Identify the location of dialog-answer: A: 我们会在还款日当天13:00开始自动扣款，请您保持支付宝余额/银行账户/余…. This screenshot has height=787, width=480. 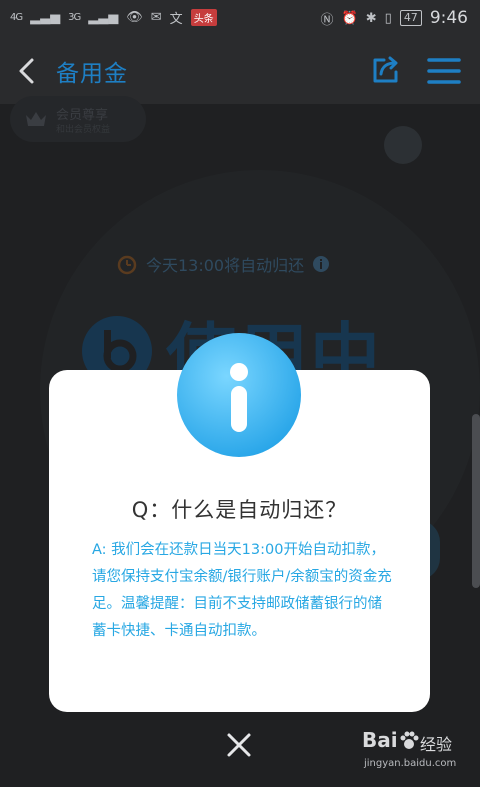
(242, 590).